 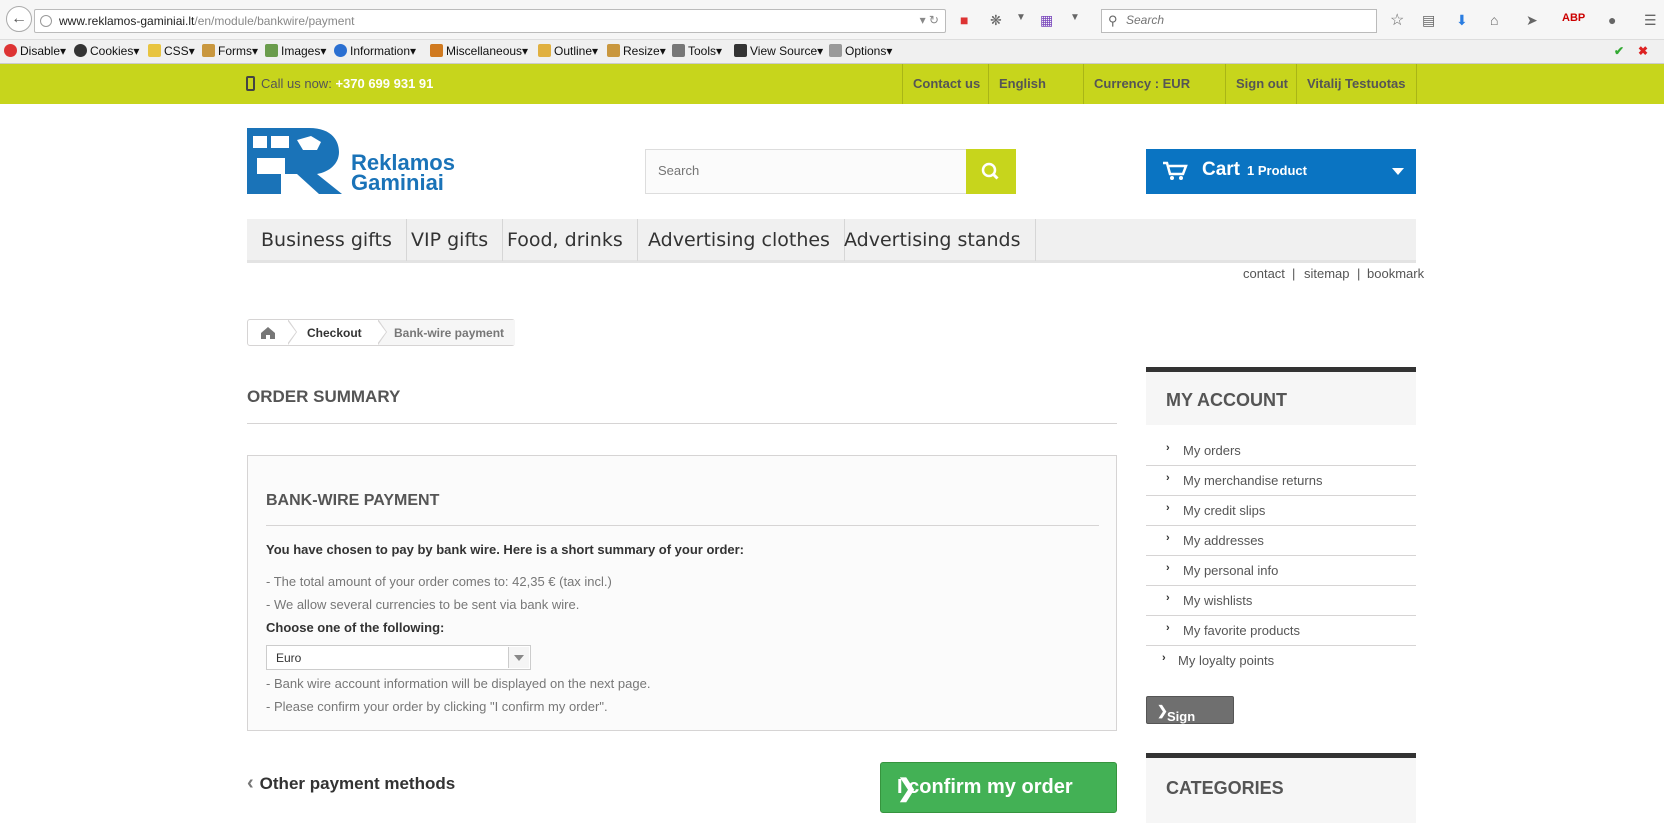 I want to click on menu-item-food-drinks: Food, drinks, so click(x=565, y=240).